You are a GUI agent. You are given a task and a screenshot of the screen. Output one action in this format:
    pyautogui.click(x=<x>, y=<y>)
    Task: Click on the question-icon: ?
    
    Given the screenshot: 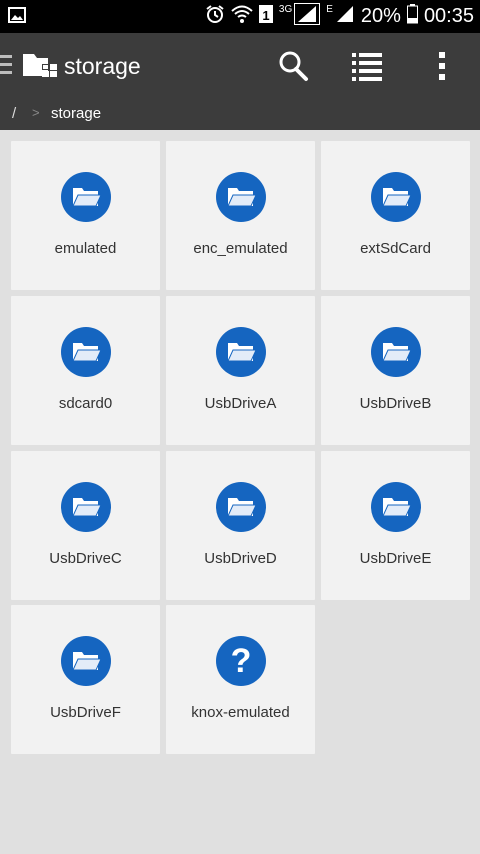 What is the action you would take?
    pyautogui.click(x=241, y=661)
    